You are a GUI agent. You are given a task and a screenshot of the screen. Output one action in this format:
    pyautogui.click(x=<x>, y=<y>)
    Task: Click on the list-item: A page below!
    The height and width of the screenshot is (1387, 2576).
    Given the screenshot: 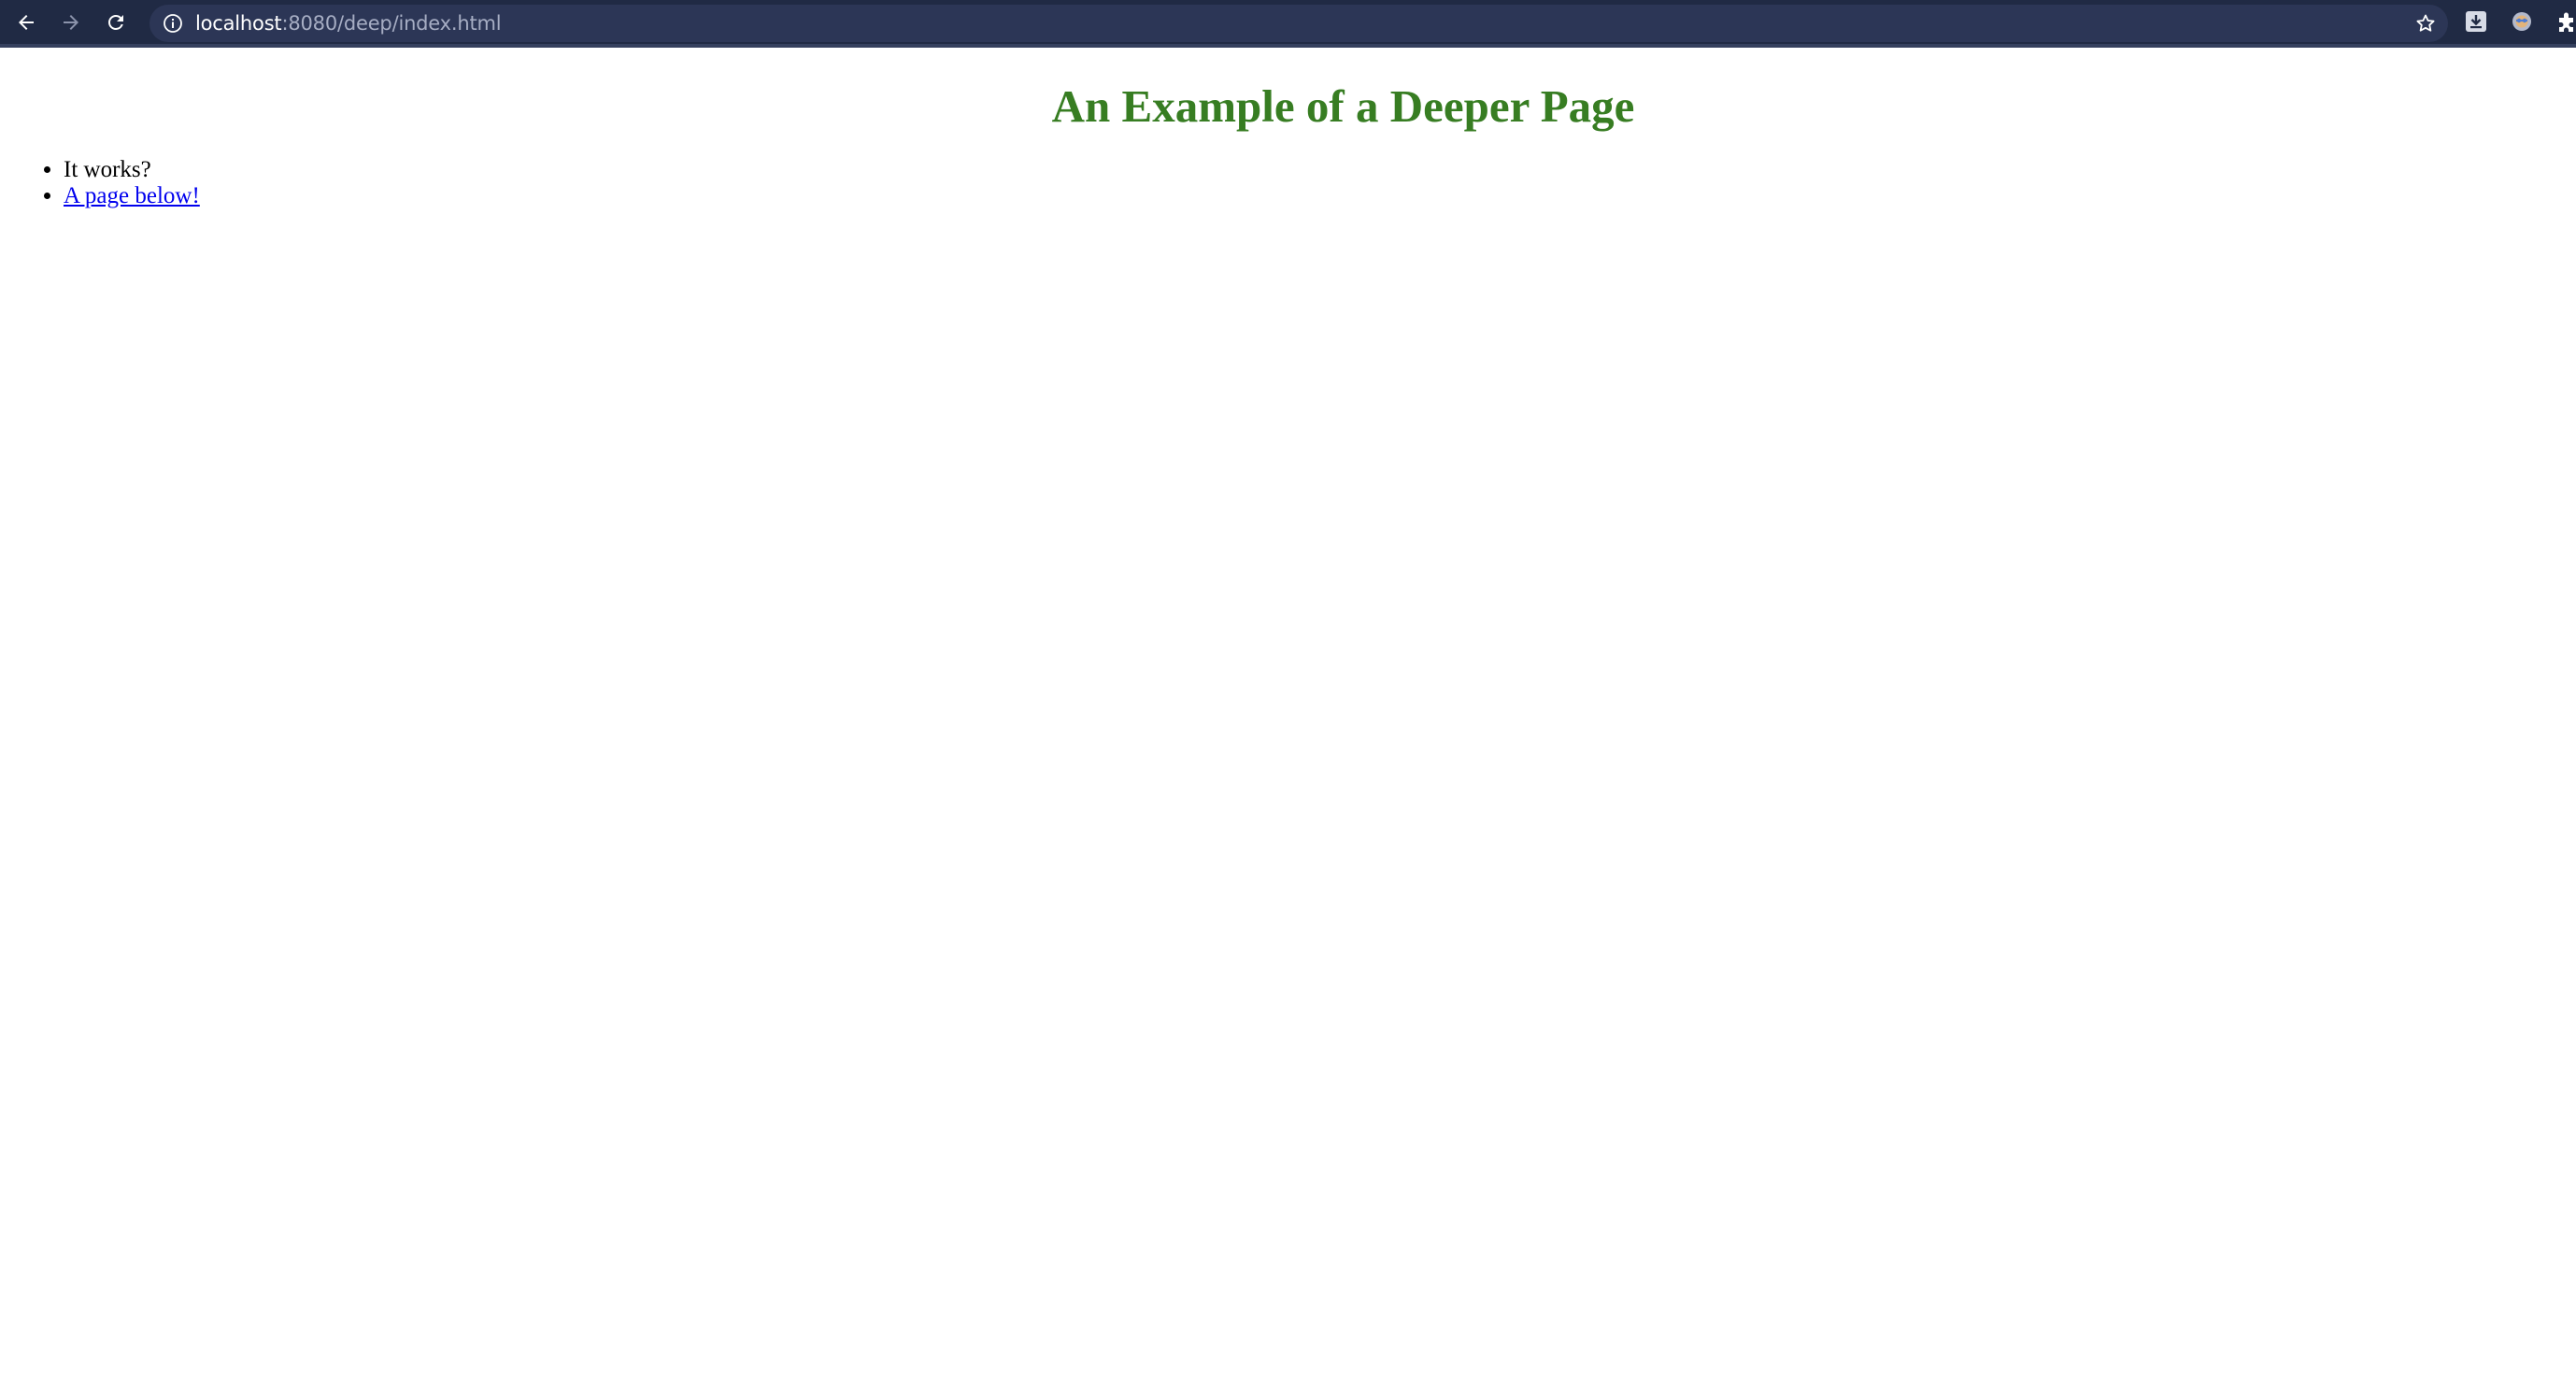 What is the action you would take?
    pyautogui.click(x=132, y=196)
    